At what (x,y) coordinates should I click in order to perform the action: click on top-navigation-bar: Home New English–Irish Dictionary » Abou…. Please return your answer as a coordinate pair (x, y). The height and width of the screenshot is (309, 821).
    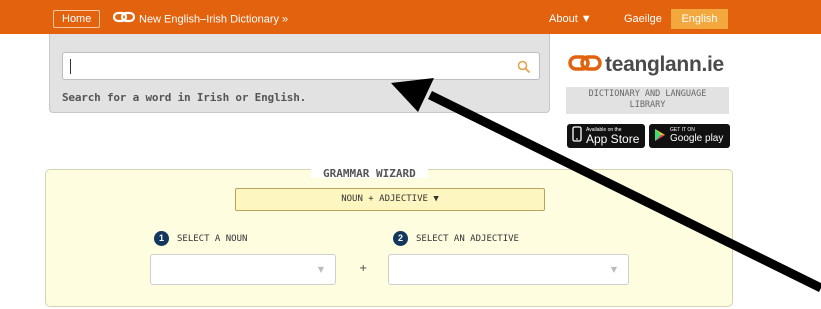
    Looking at the image, I should click on (410, 17).